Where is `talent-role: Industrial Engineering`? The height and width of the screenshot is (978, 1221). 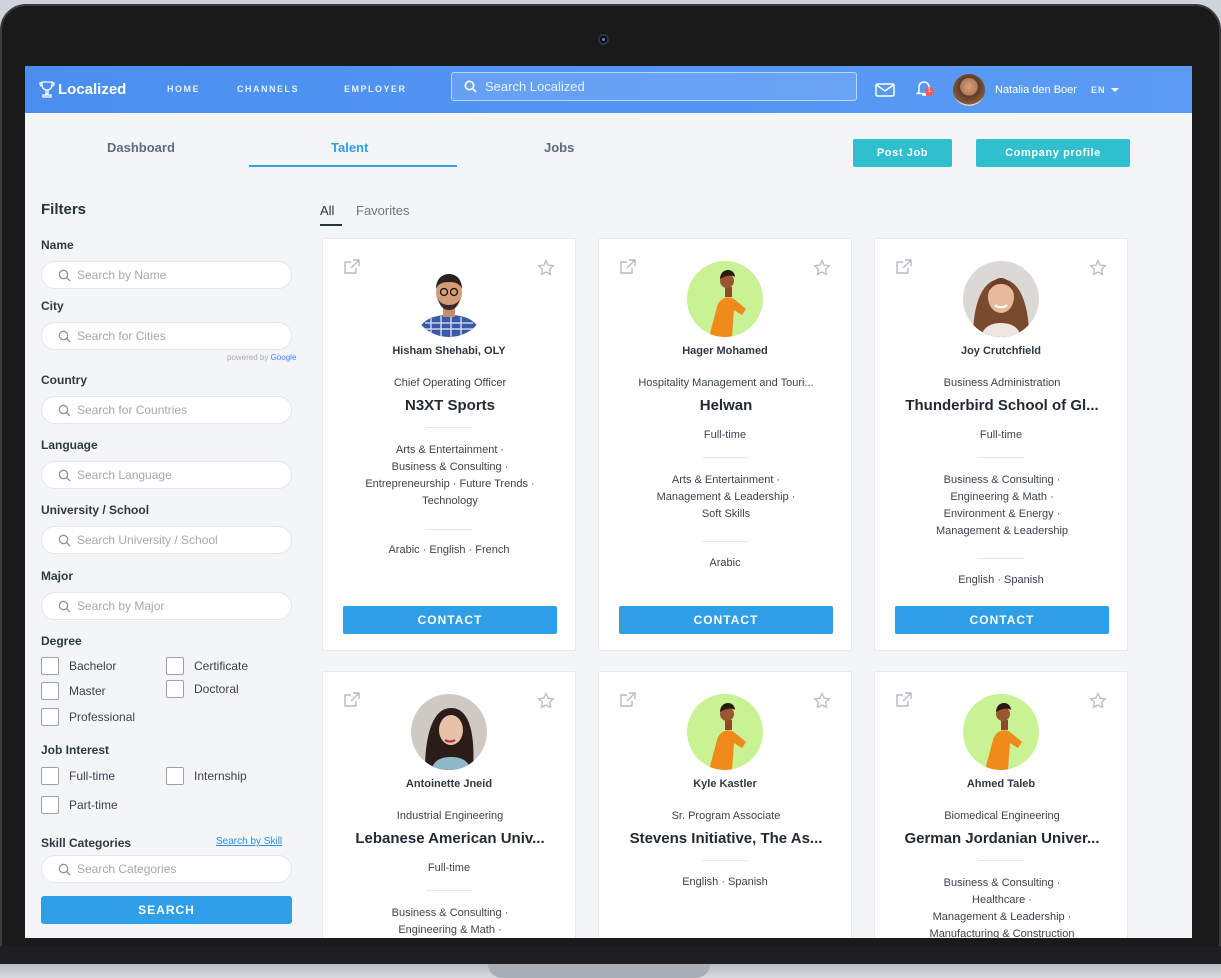 talent-role: Industrial Engineering is located at coordinates (450, 816).